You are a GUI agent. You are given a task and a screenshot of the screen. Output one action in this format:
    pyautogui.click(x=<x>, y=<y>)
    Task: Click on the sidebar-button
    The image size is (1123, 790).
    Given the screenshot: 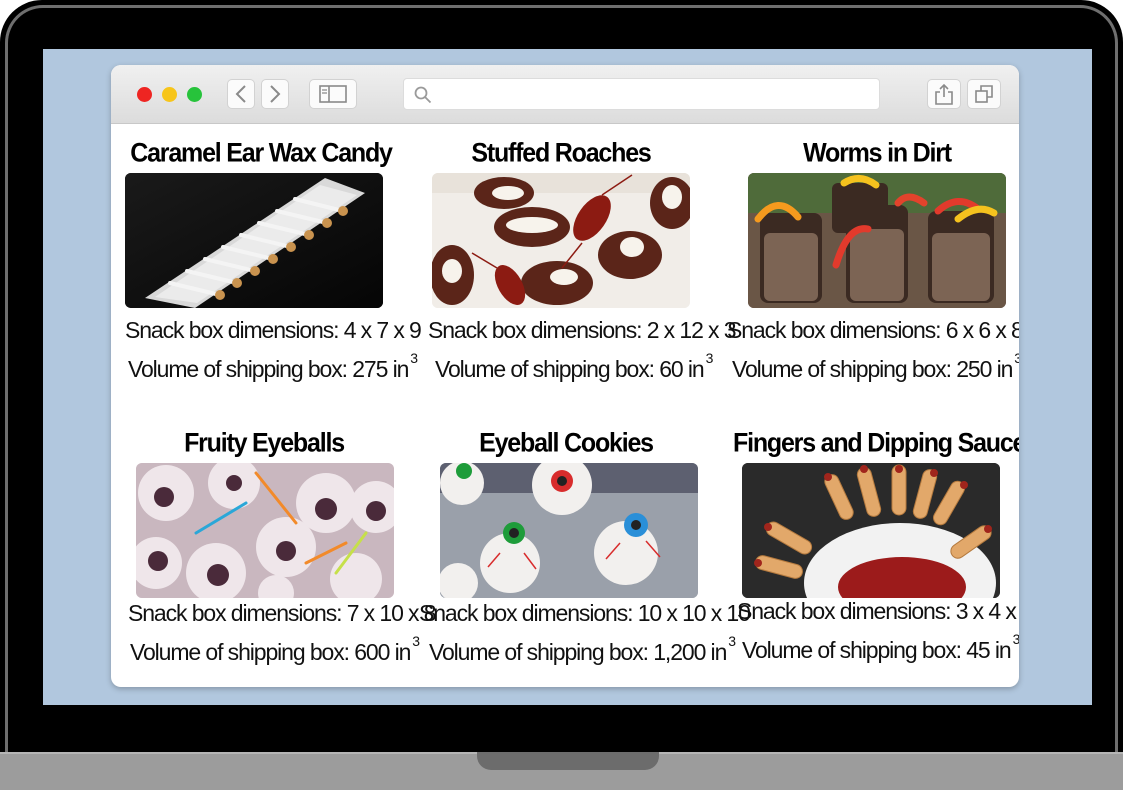 What is the action you would take?
    pyautogui.click(x=333, y=94)
    